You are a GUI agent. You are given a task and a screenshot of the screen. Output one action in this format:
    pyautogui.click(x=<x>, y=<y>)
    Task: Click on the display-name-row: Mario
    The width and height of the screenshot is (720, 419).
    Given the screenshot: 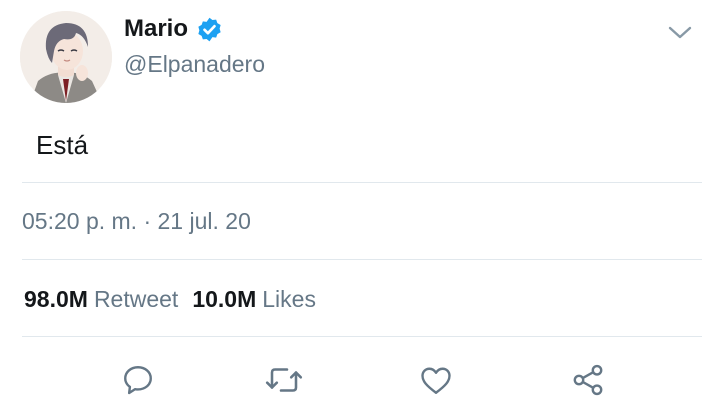 What is the action you would take?
    pyautogui.click(x=173, y=29)
    